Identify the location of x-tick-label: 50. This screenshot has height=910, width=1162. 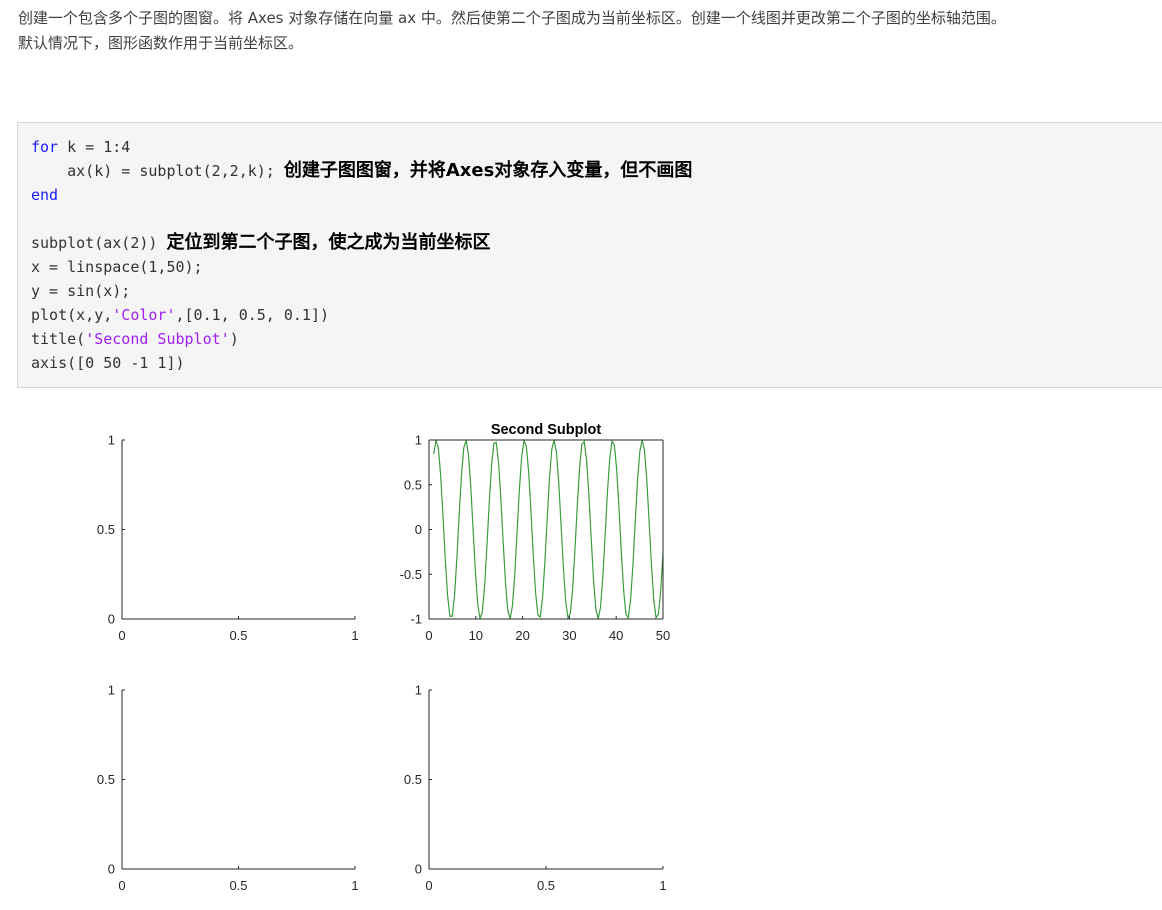
(663, 635).